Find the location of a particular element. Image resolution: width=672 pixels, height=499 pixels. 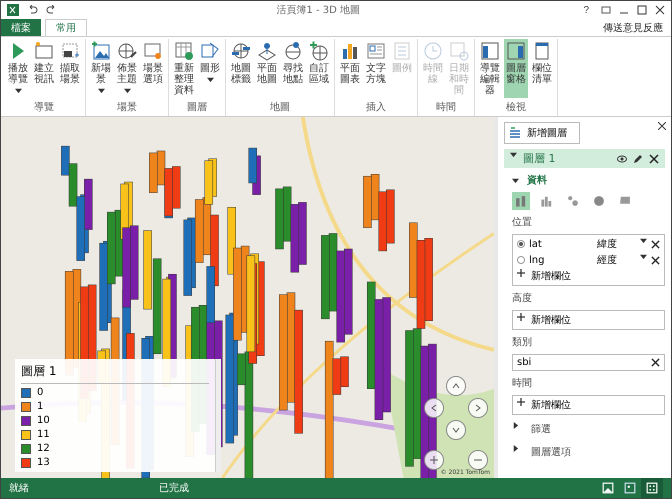

view-button is located at coordinates (652, 488).